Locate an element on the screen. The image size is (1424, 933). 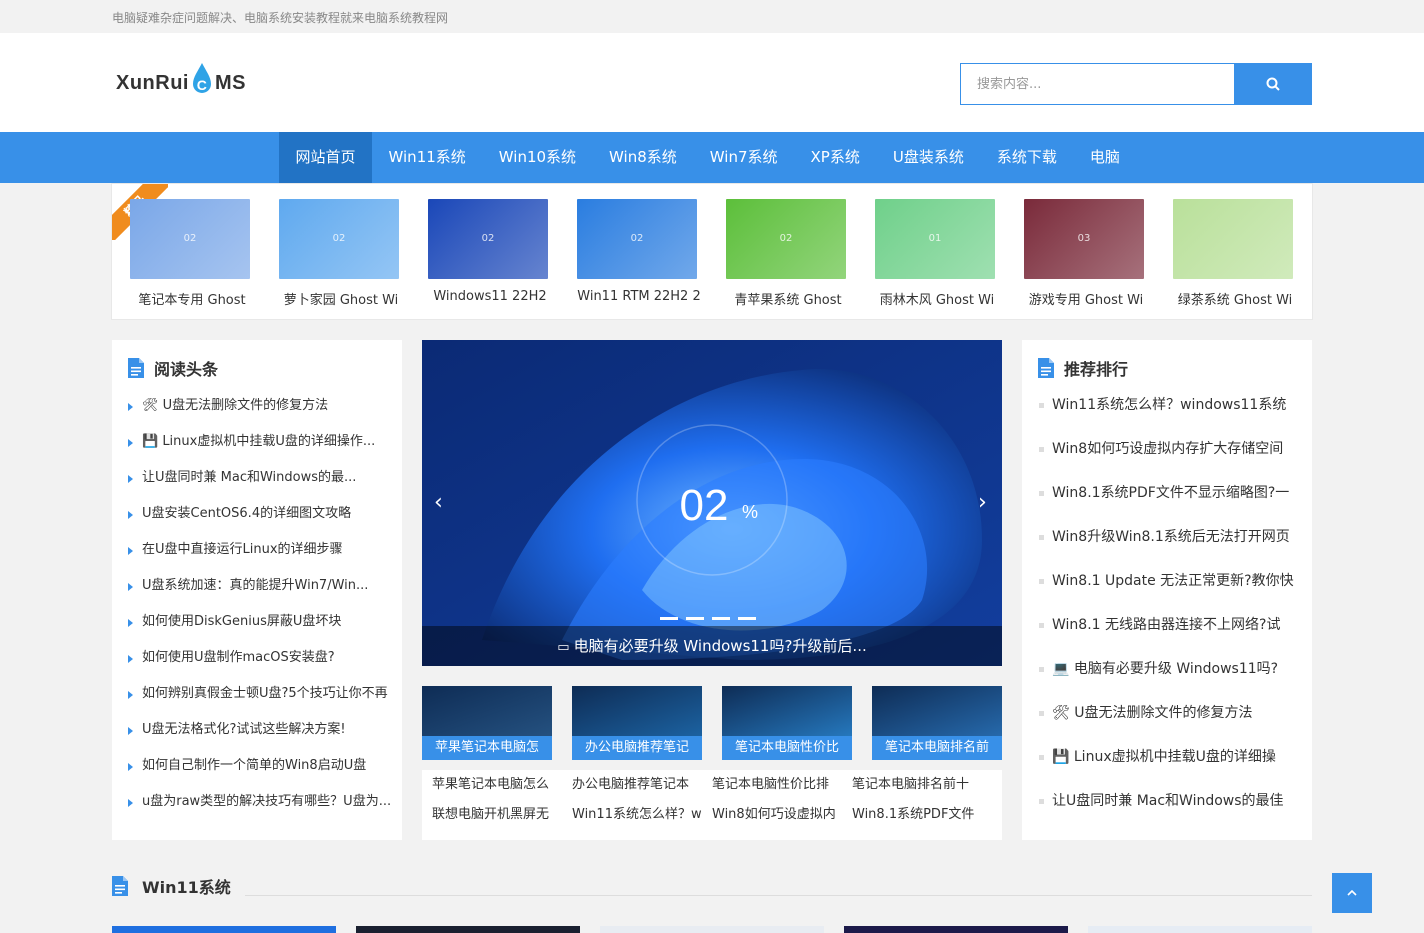
nav-item: 电脑 is located at coordinates (1104, 157).